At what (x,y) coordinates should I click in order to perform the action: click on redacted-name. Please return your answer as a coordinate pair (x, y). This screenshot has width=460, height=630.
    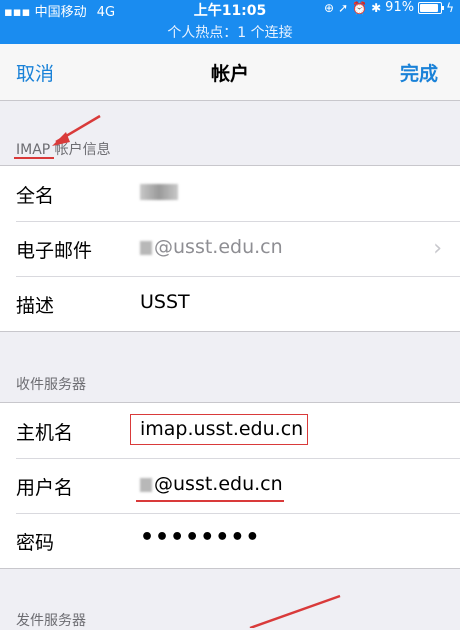
    Looking at the image, I should click on (159, 191).